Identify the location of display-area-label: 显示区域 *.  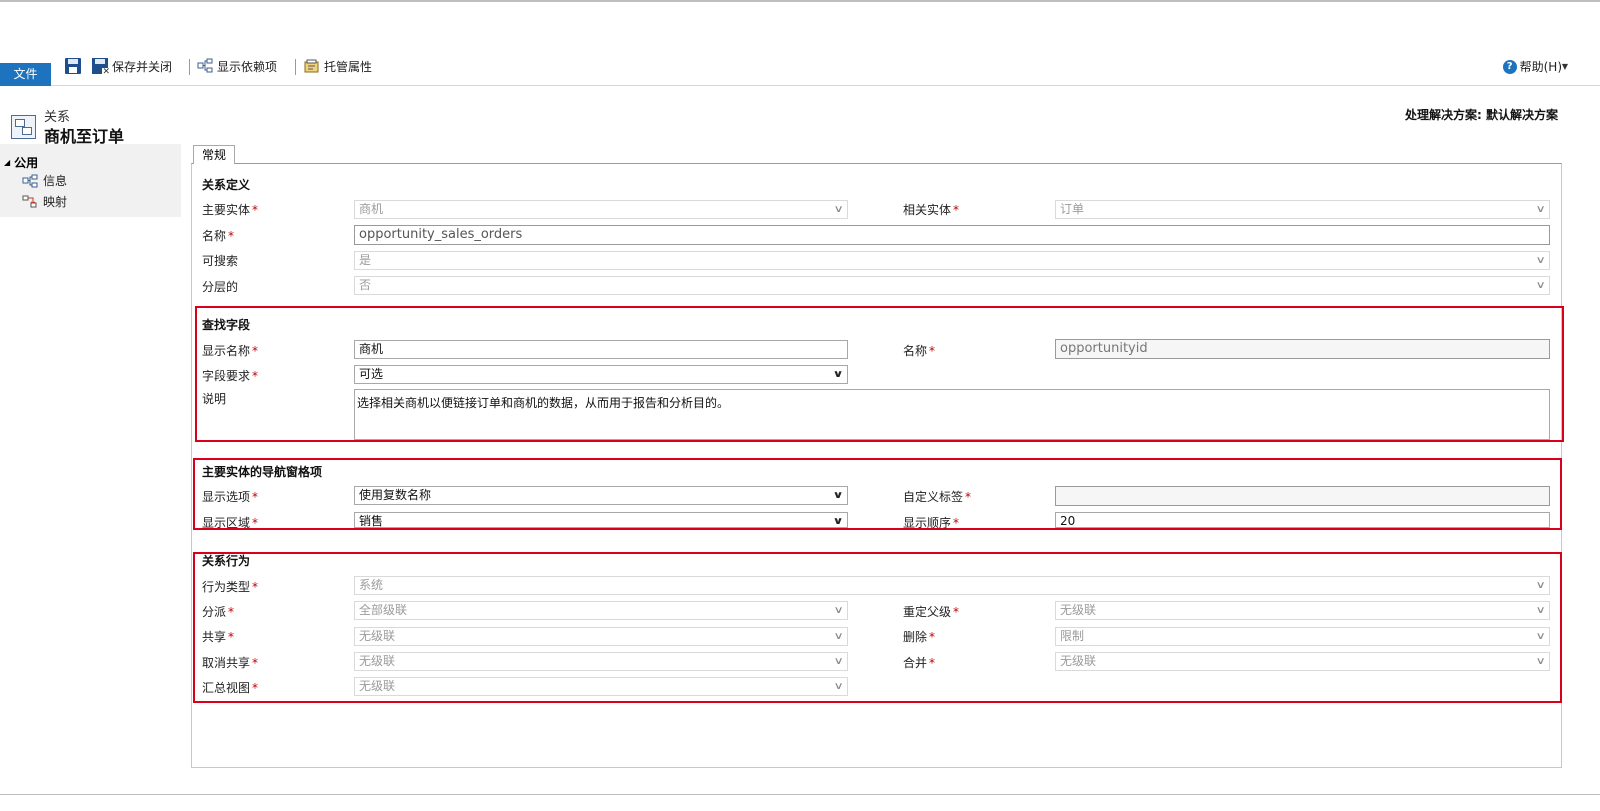
(230, 523).